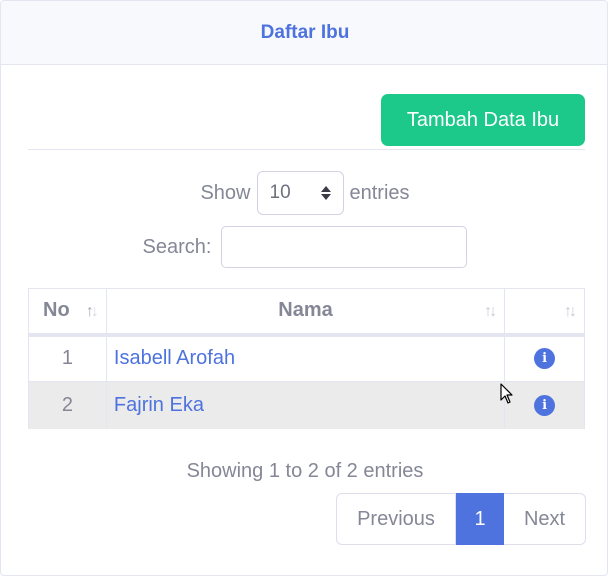  Describe the element at coordinates (506, 393) in the screenshot. I see `mouse-cursor-icon` at that location.